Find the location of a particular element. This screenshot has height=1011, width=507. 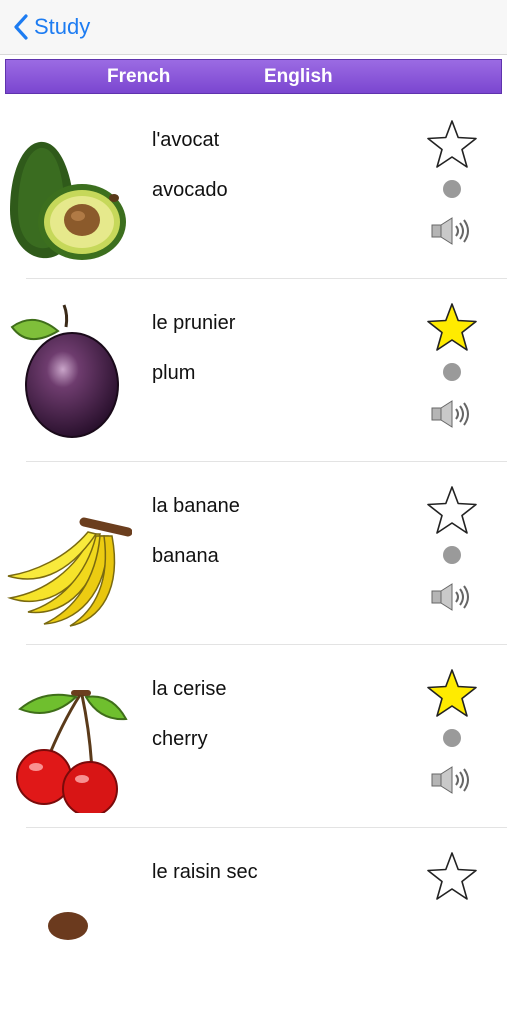

navigation-bar: Study is located at coordinates (253, 27).